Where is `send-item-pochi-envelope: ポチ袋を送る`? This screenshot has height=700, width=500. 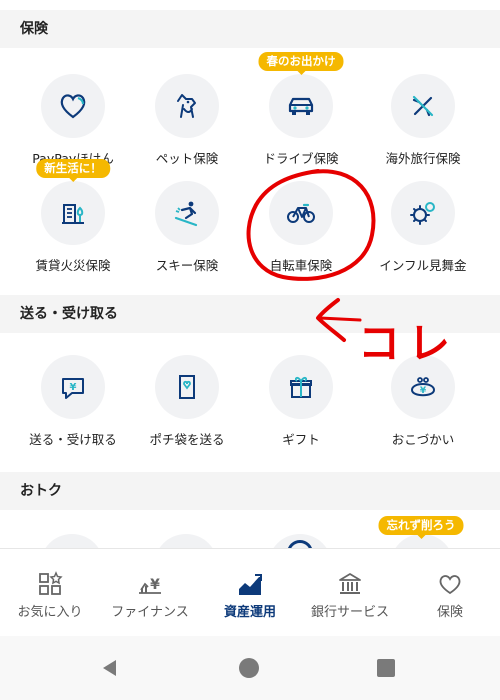 send-item-pochi-envelope: ポチ袋を送る is located at coordinates (187, 401).